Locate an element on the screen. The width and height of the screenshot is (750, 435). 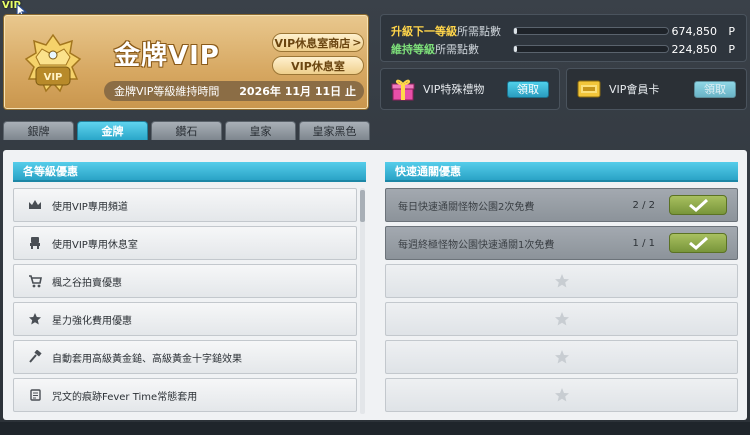
window-bottom-edge is located at coordinates (375, 428).